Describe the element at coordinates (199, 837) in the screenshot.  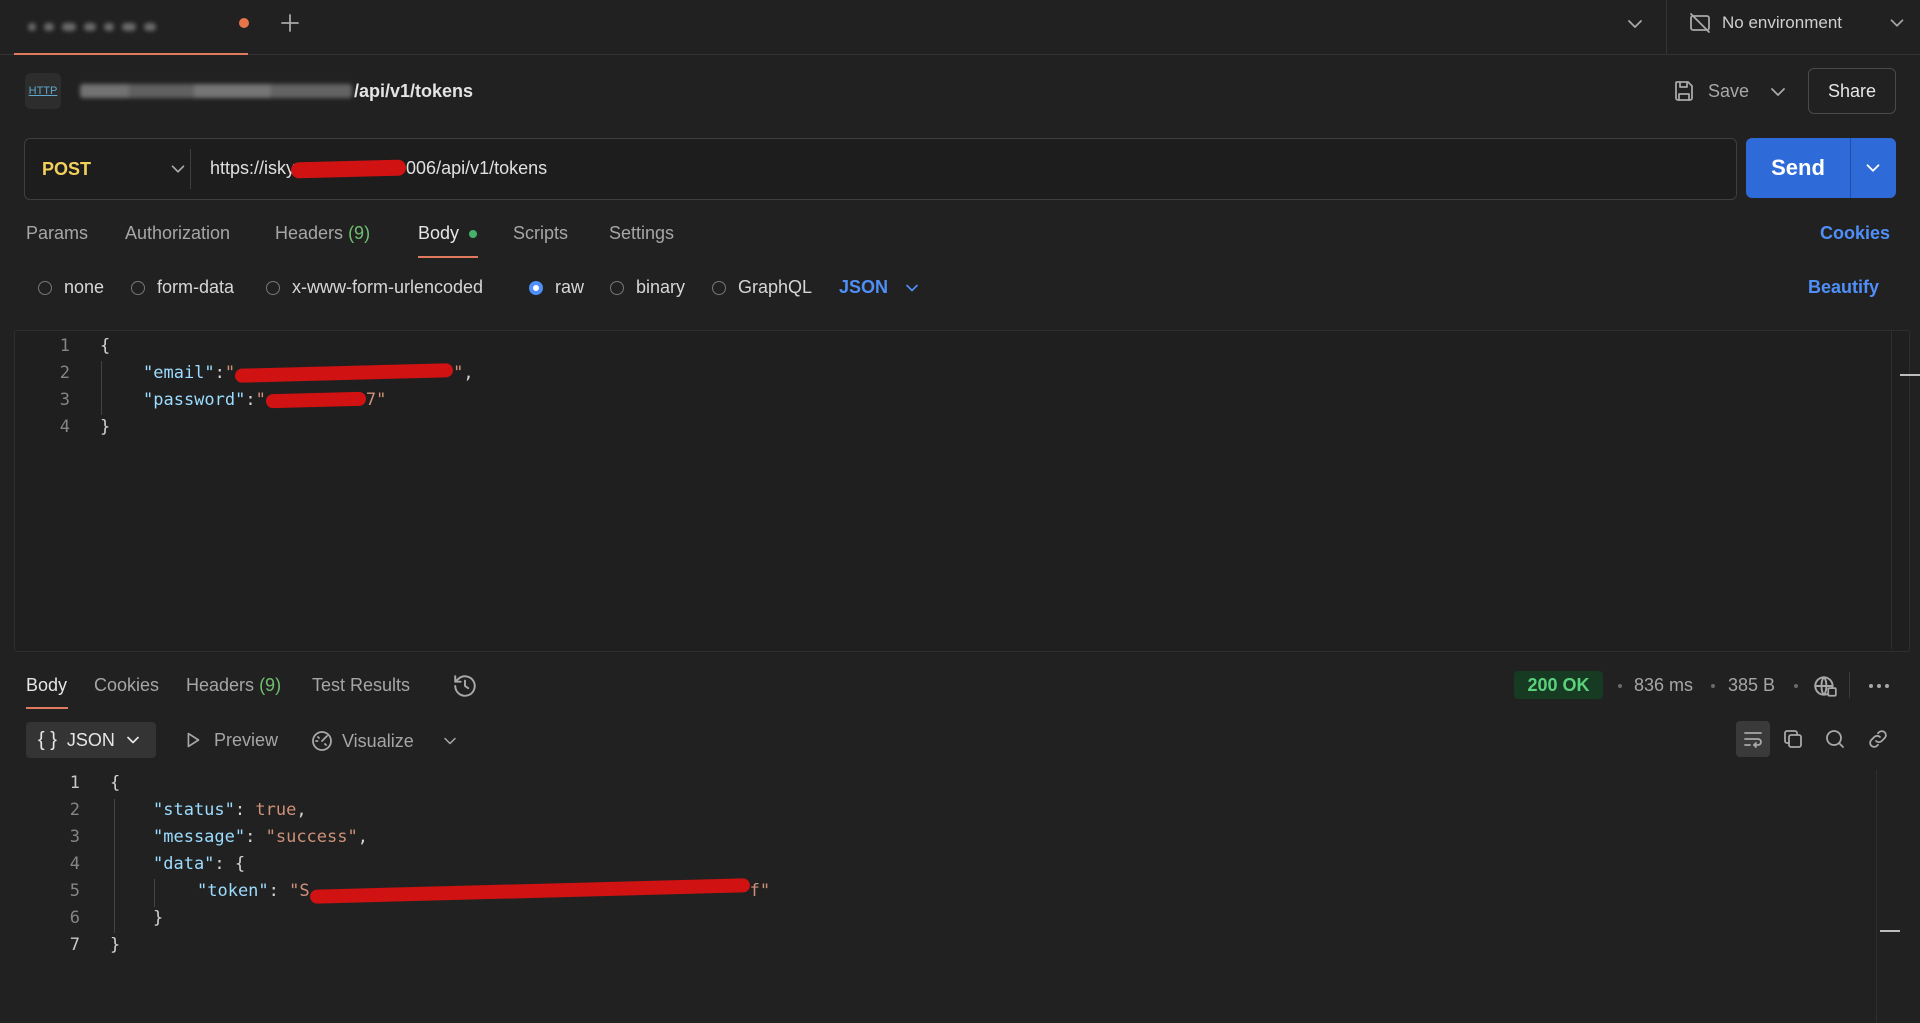
I see `message-key: "message"` at that location.